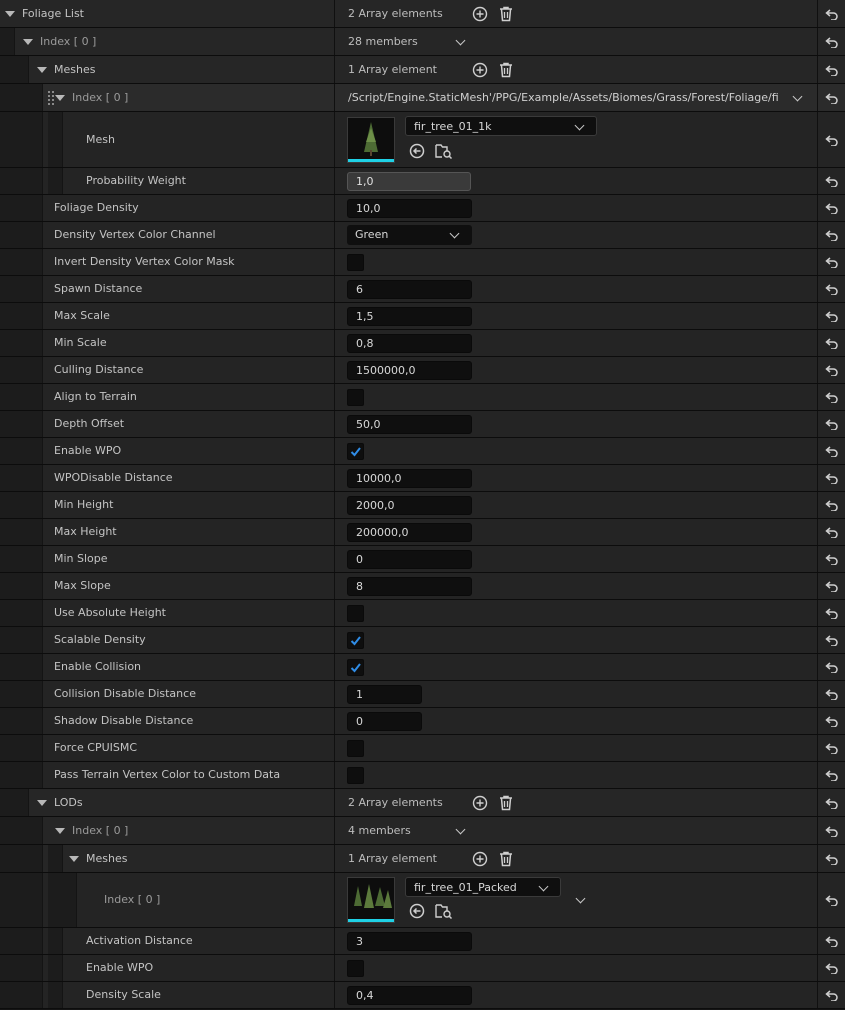  Describe the element at coordinates (113, 477) in the screenshot. I see `wpodisable-distance-label: WPODisable Distance` at that location.